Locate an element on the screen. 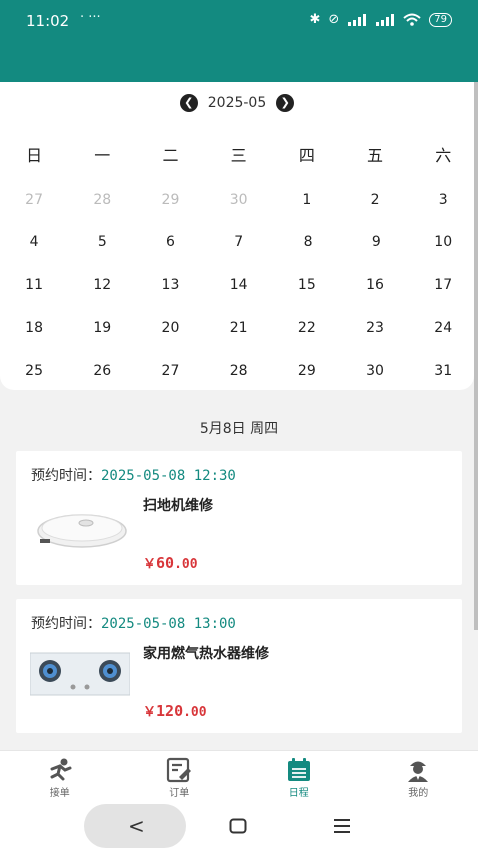 The width and height of the screenshot is (478, 850). calendar-day-number: 31 is located at coordinates (443, 371).